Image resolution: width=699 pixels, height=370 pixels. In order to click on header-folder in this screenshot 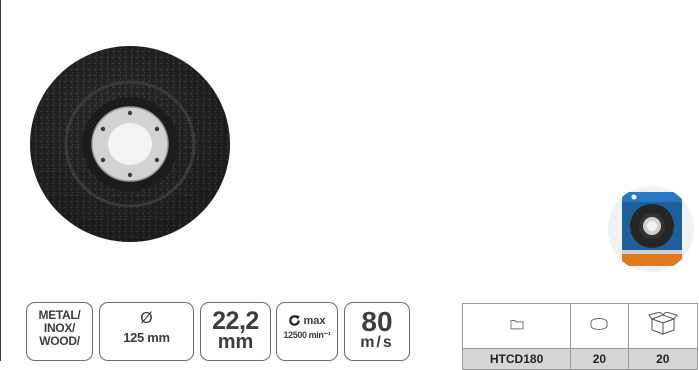, I will do `click(516, 326)`.